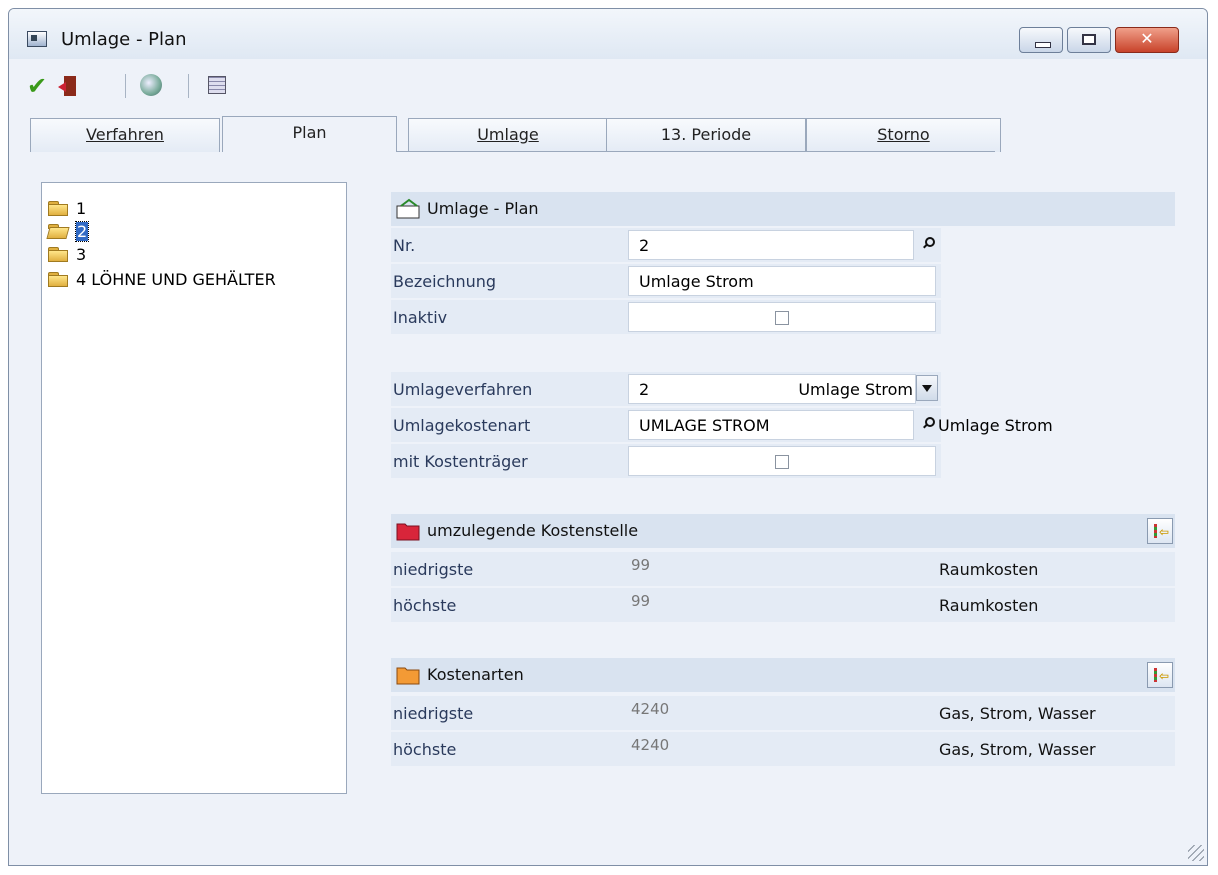 The width and height of the screenshot is (1218, 875). I want to click on inaktiv-checkbox, so click(782, 318).